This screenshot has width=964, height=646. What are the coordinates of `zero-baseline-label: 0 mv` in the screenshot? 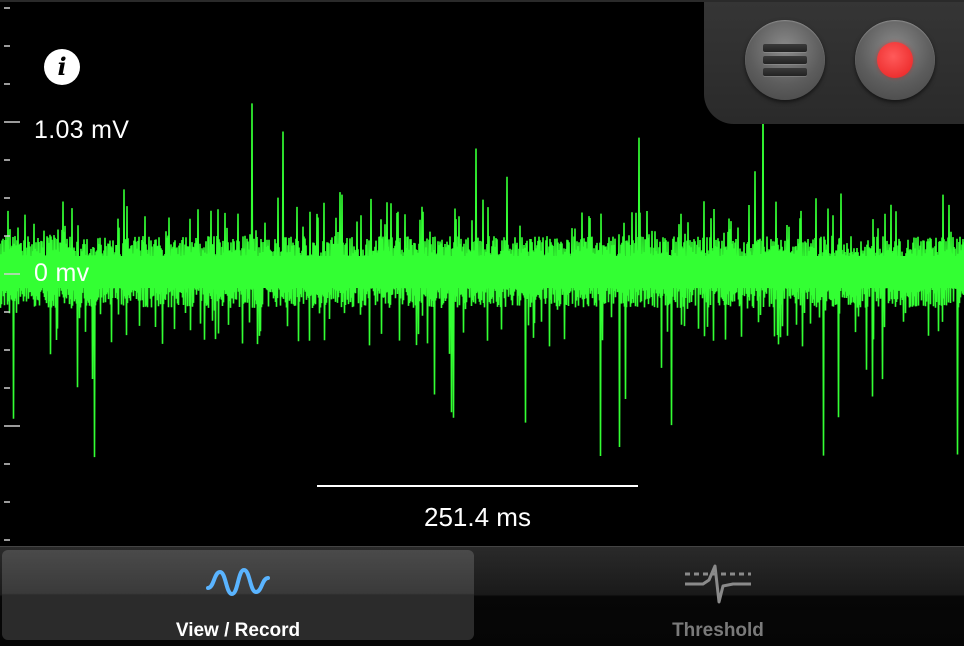 It's located at (62, 273).